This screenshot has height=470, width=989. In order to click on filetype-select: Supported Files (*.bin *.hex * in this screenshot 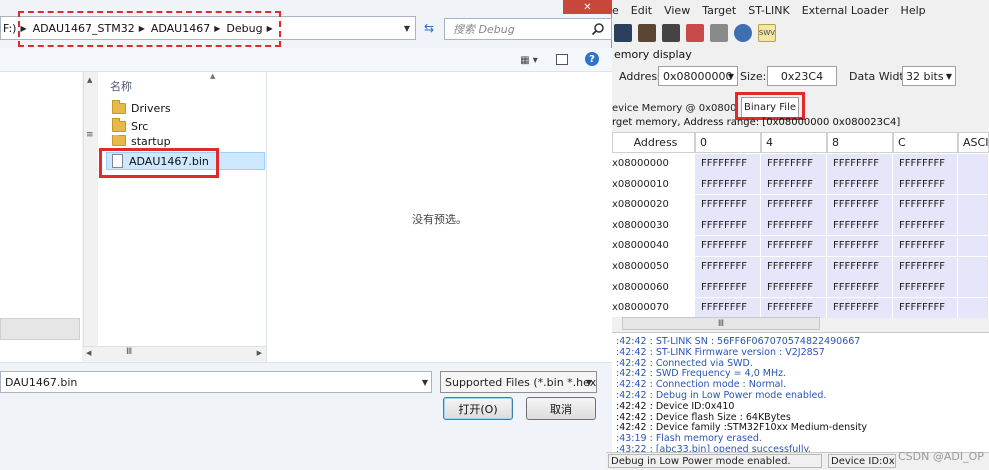, I will do `click(518, 382)`.